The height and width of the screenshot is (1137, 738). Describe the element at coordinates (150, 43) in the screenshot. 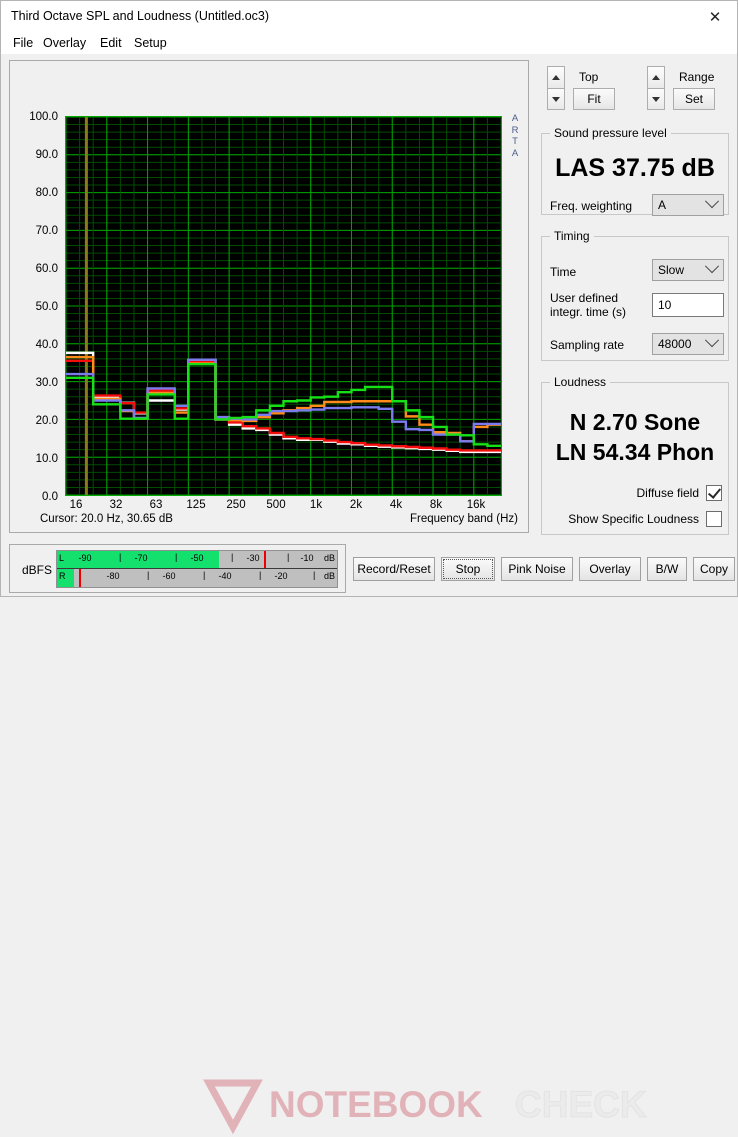

I see `menu-item-setup: Setup` at that location.